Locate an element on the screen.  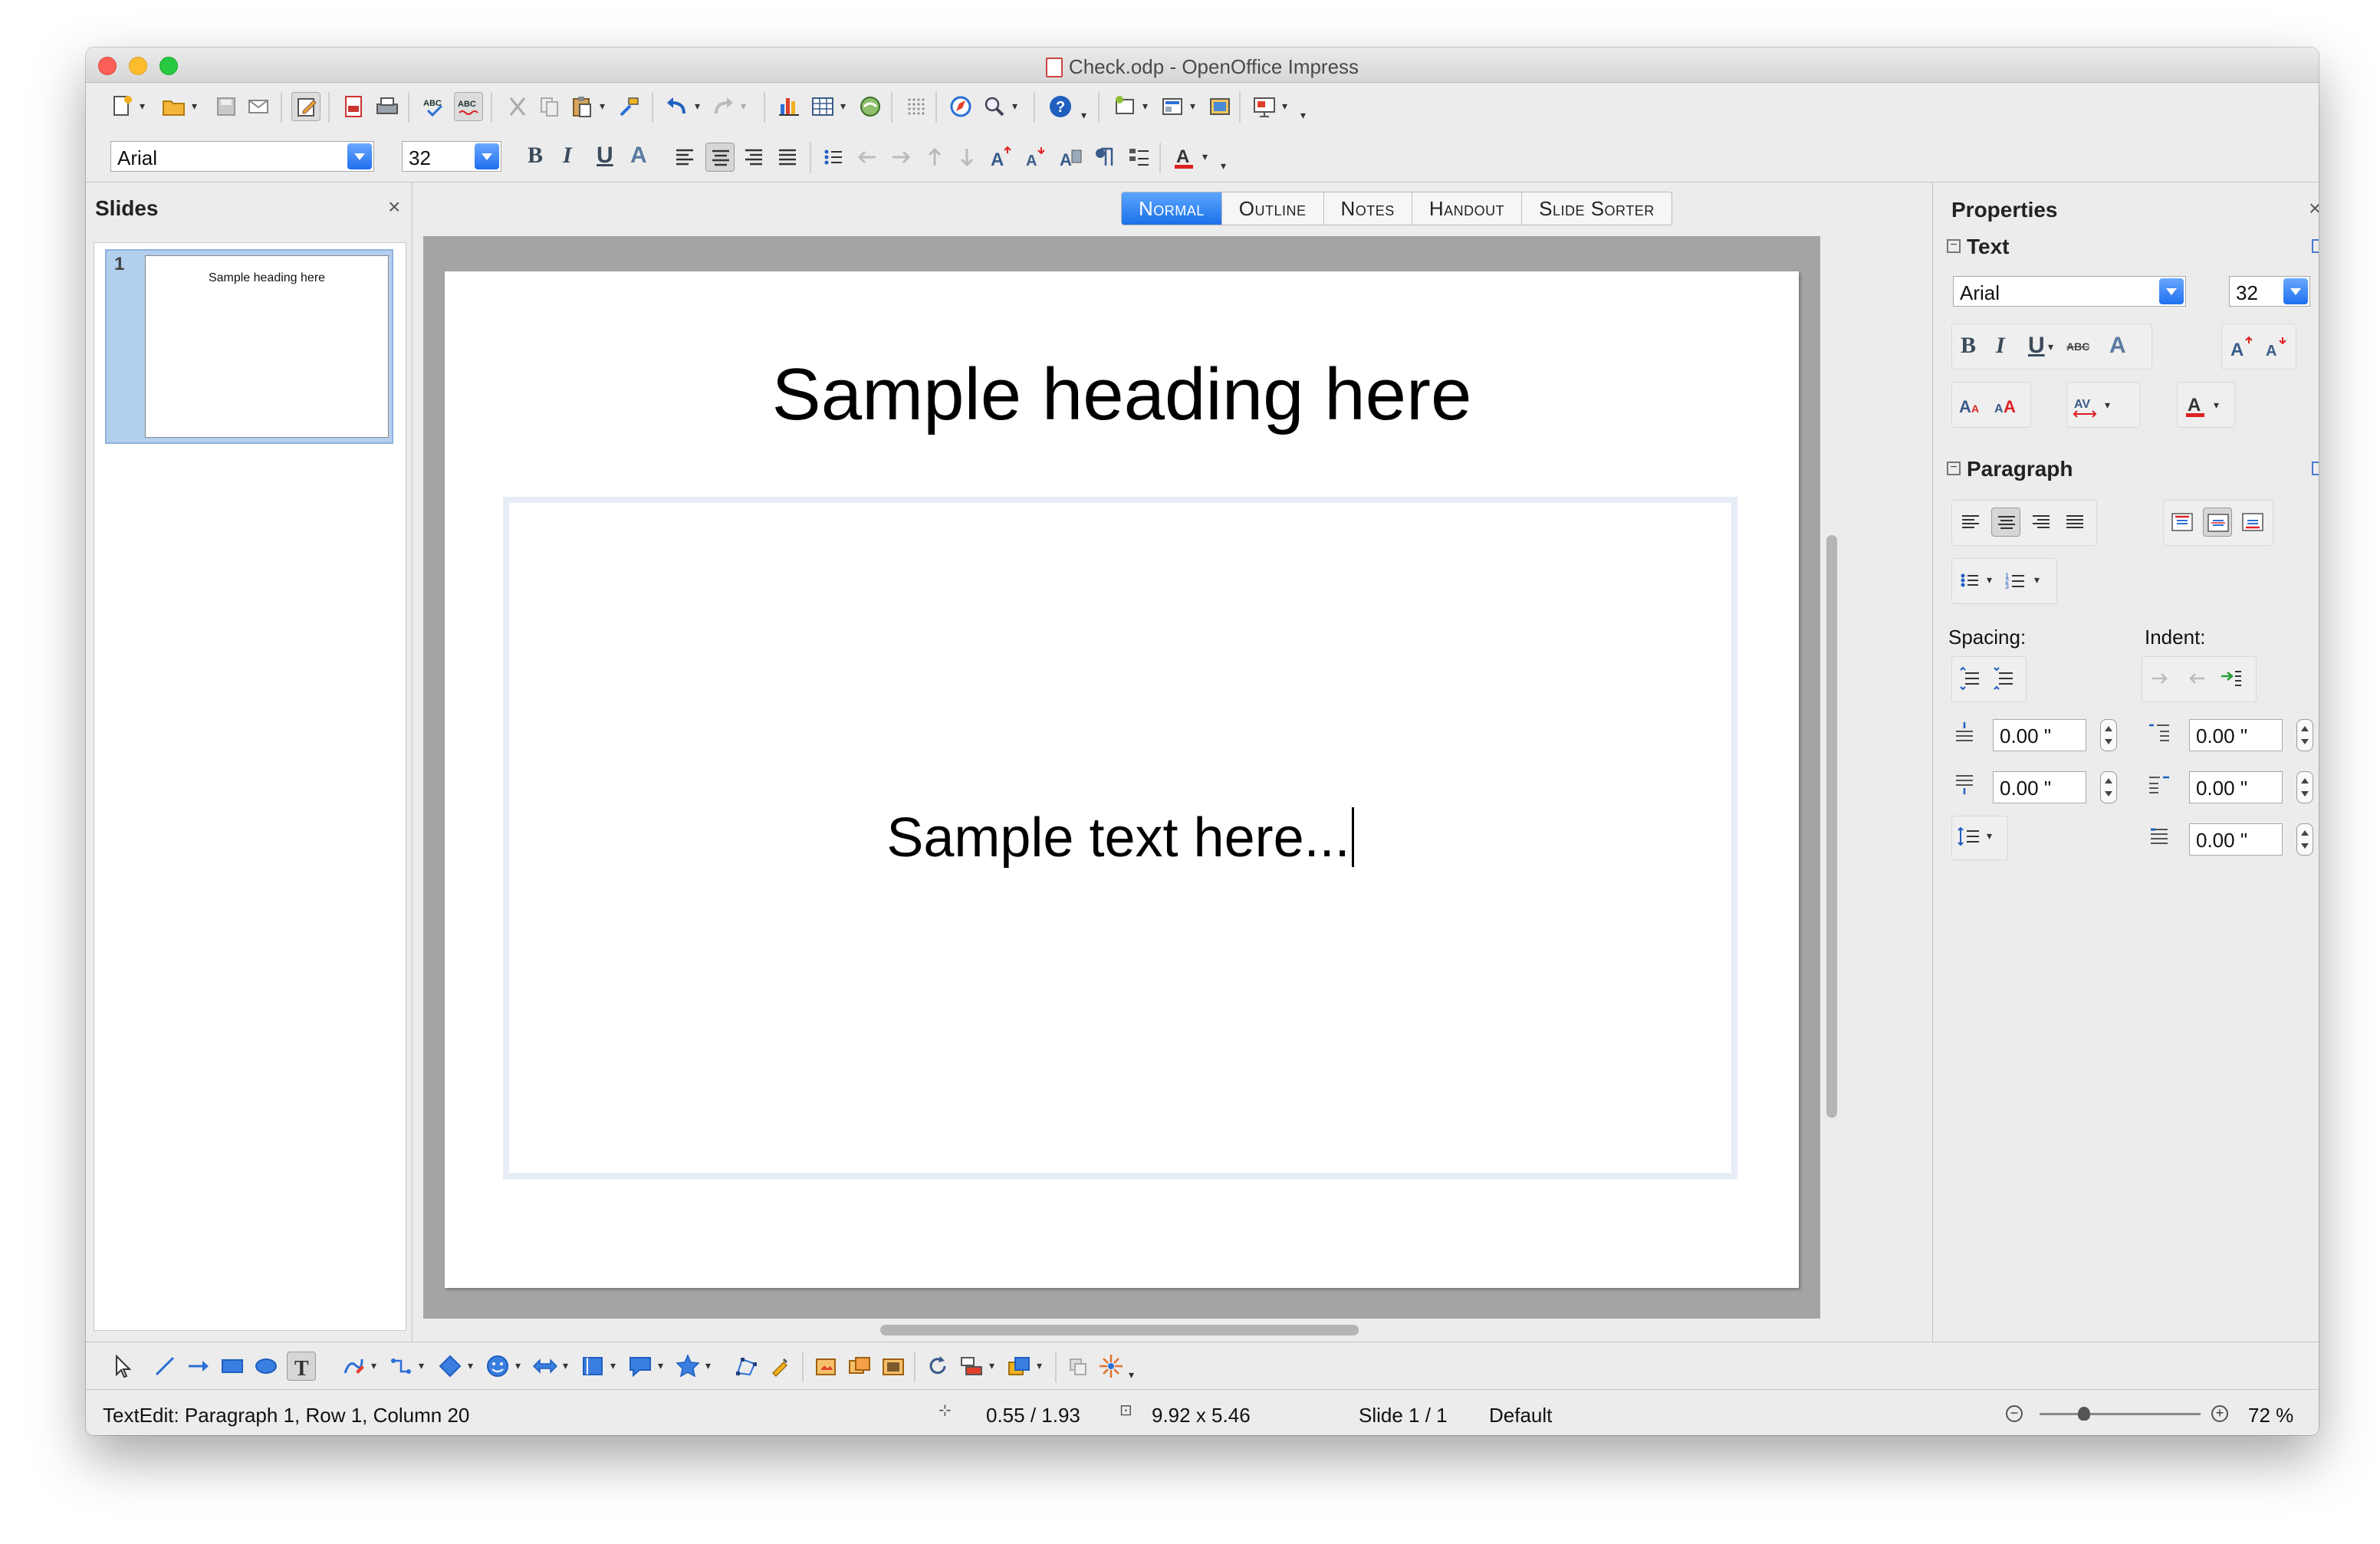
character-icon: A is located at coordinates (1072, 157).